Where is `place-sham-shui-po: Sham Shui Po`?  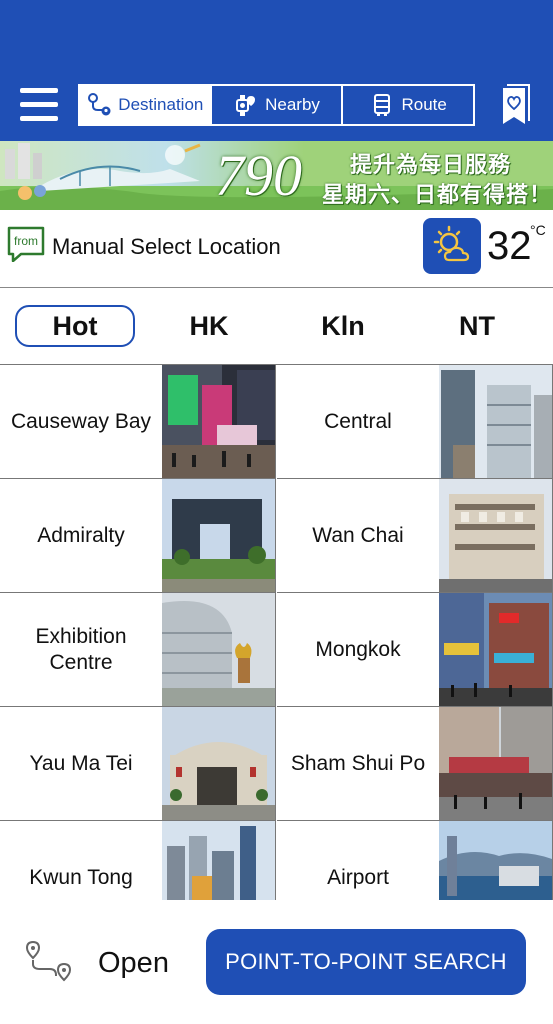
place-sham-shui-po: Sham Shui Po is located at coordinates (415, 764).